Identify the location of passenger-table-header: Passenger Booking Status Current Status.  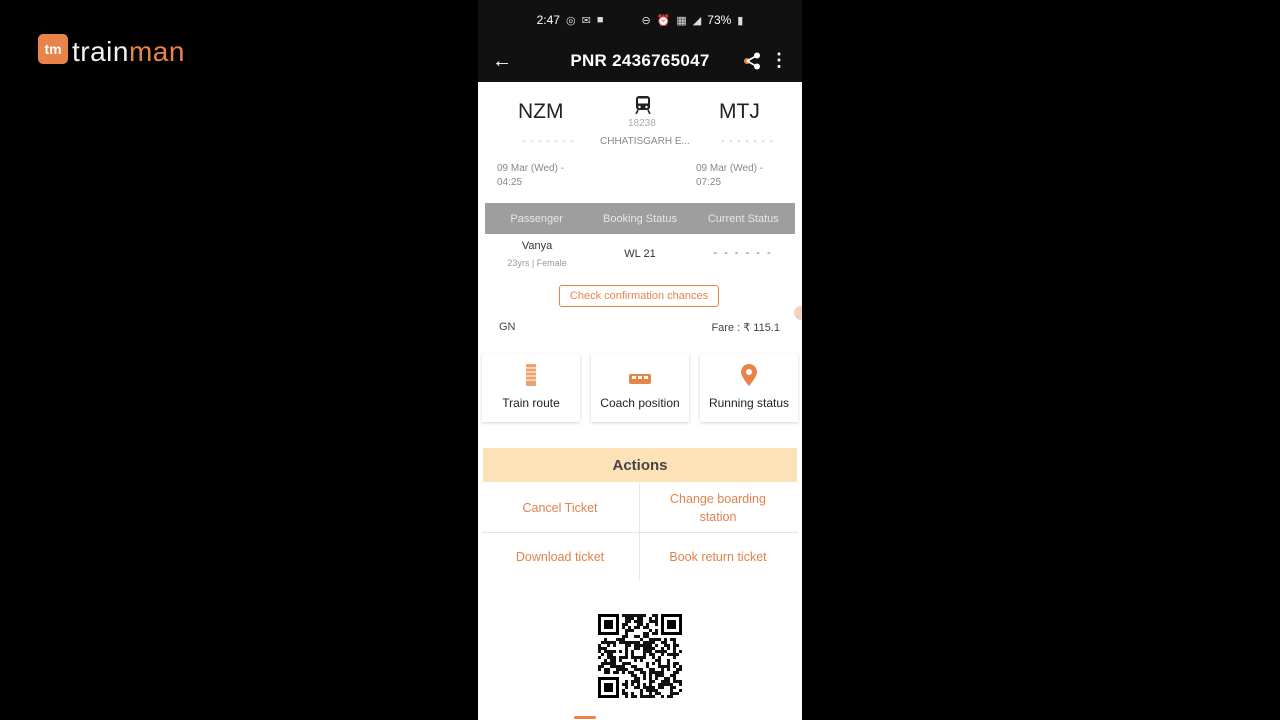
(640, 218).